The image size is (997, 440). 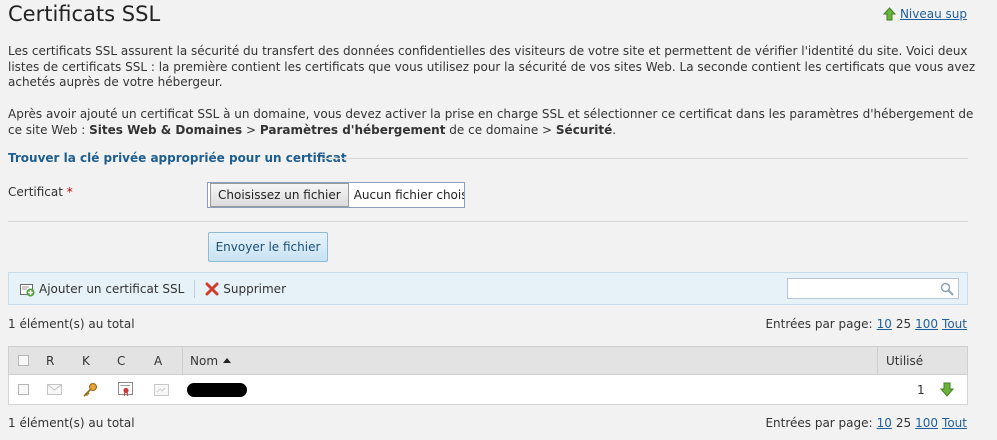 What do you see at coordinates (947, 389) in the screenshot?
I see `download-arrow-icon` at bounding box center [947, 389].